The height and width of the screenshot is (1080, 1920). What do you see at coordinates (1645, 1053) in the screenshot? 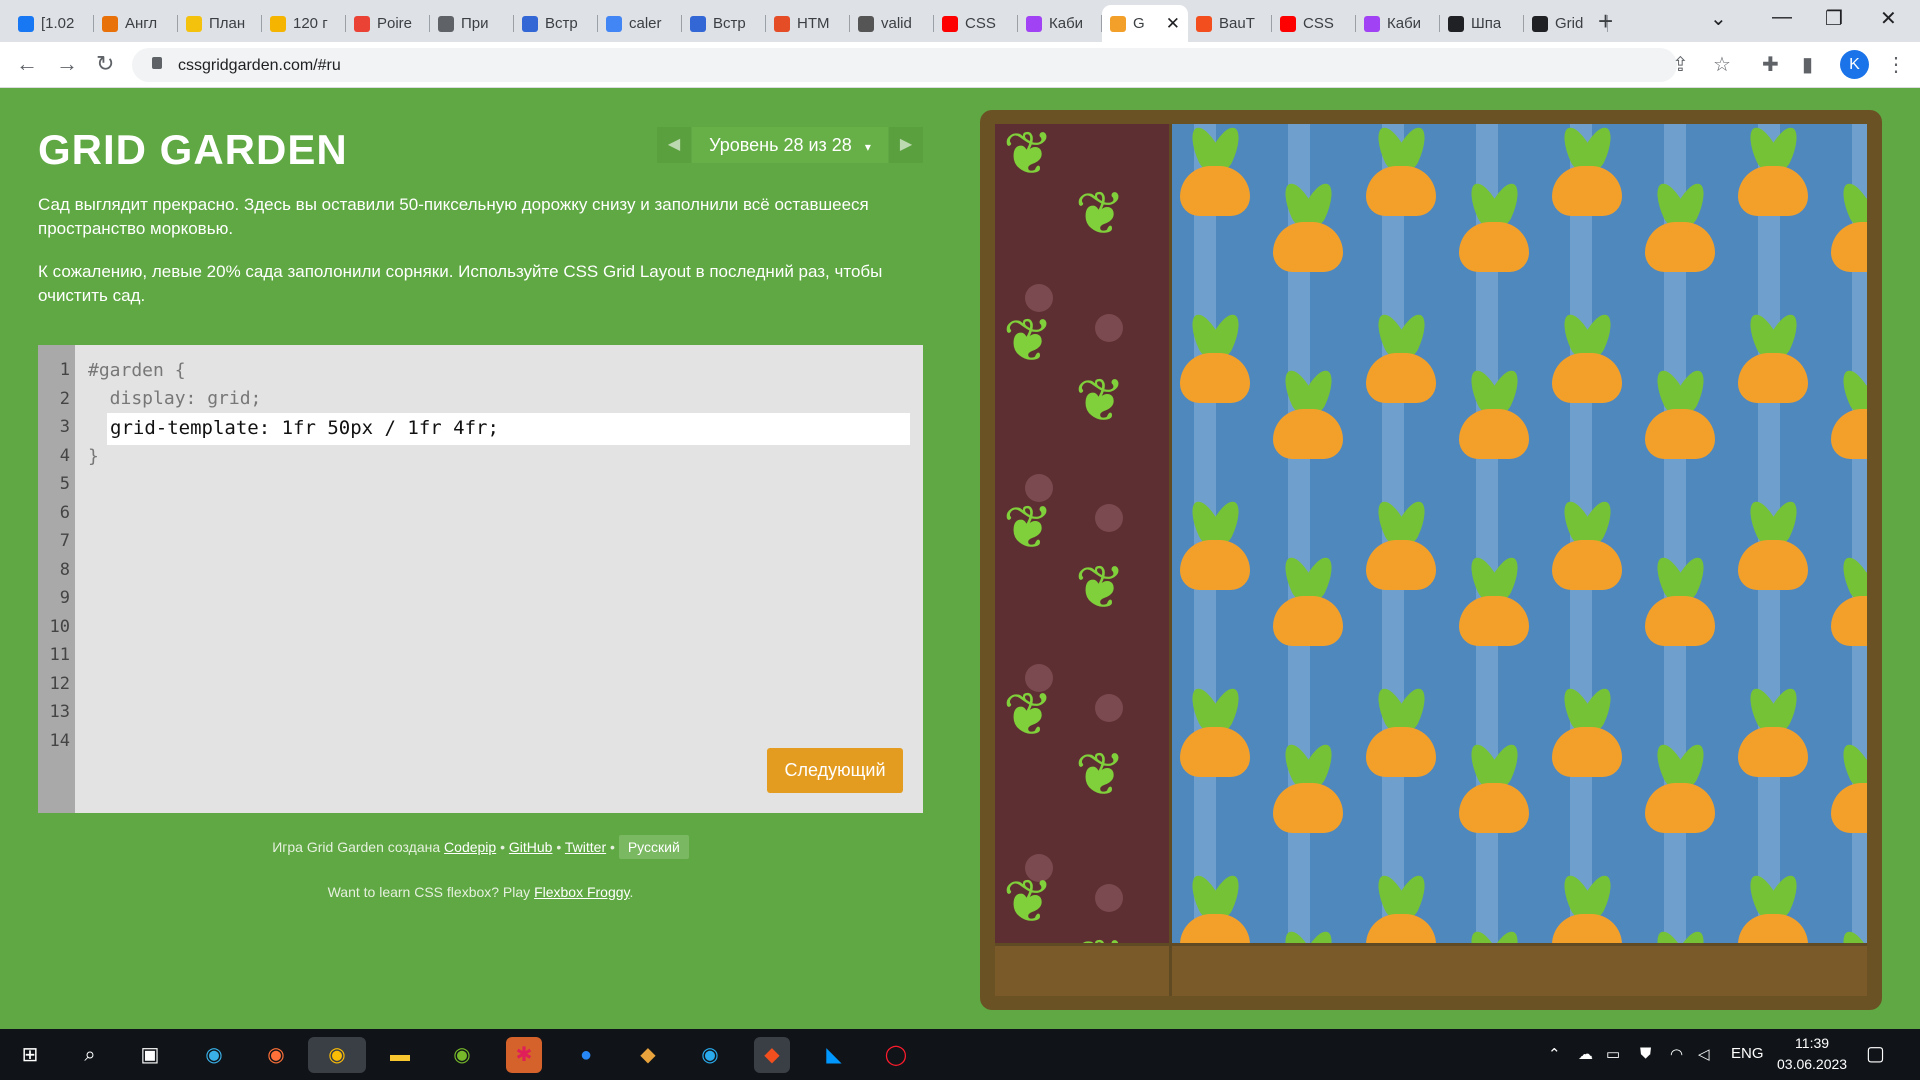
I see `security-icon: ⛊` at bounding box center [1645, 1053].